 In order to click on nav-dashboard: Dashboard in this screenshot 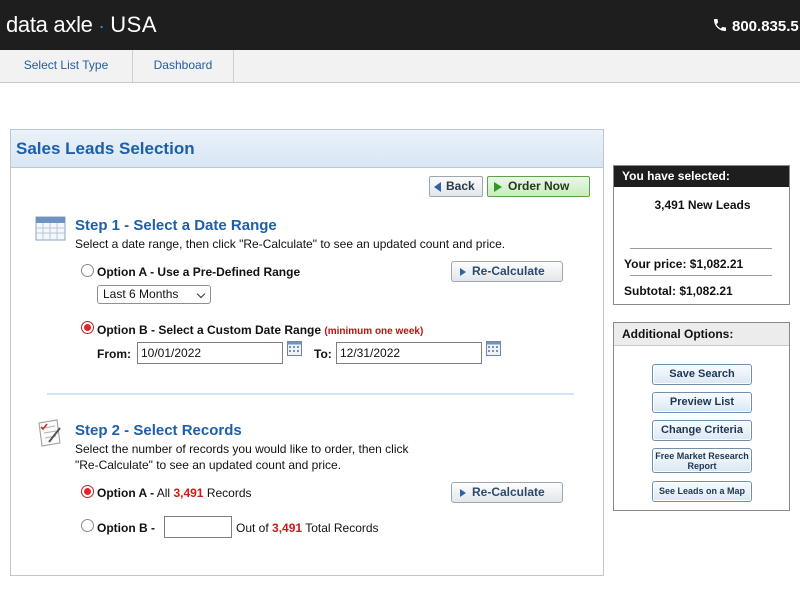, I will do `click(183, 66)`.